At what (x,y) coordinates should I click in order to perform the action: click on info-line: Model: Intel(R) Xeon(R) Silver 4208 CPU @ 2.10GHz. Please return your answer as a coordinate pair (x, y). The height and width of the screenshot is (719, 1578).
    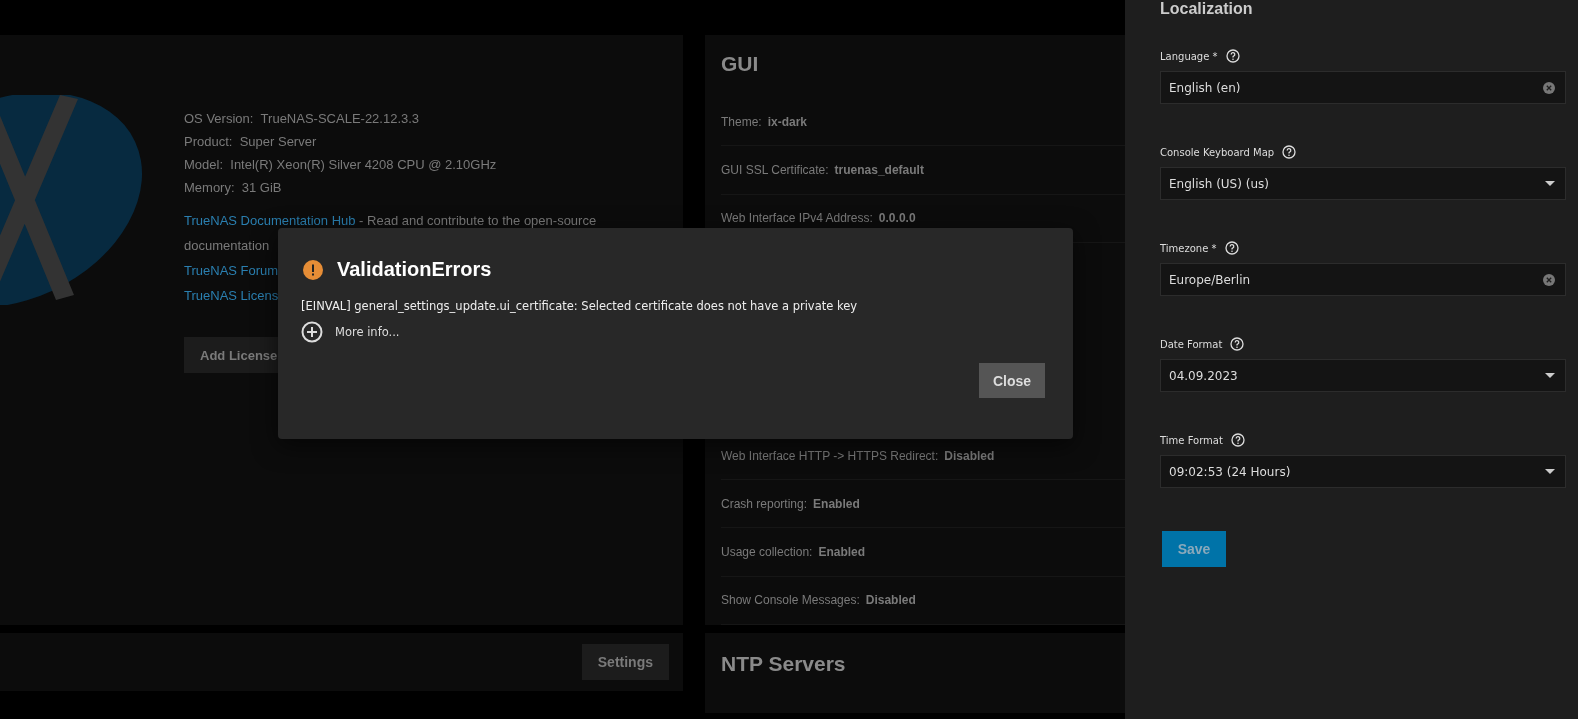
    Looking at the image, I should click on (341, 165).